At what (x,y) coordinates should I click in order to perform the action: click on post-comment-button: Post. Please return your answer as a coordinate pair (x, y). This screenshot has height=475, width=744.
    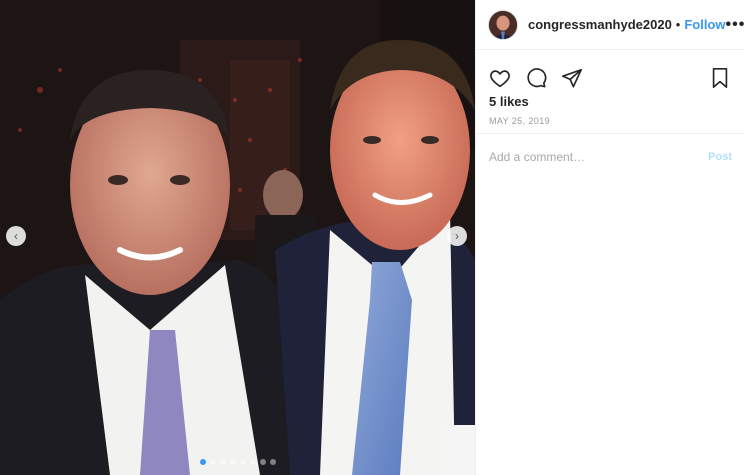
    Looking at the image, I should click on (720, 157).